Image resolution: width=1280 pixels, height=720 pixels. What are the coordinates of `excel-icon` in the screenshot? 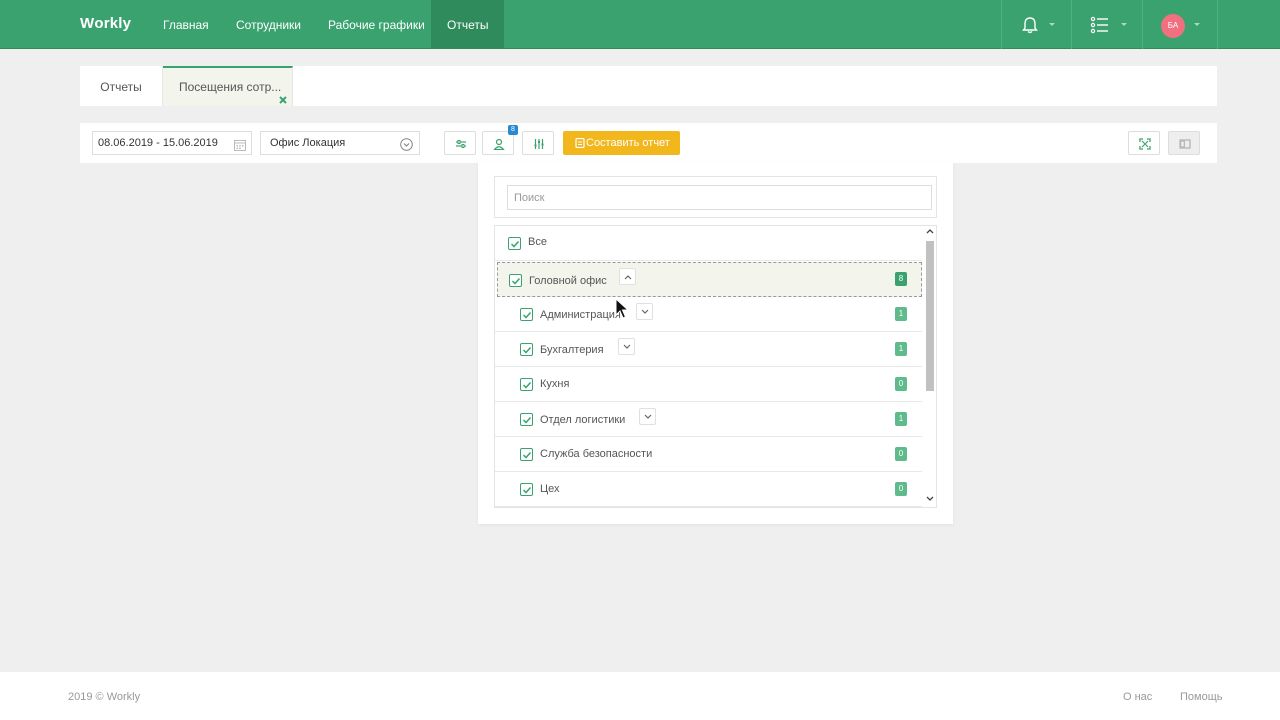 It's located at (1185, 144).